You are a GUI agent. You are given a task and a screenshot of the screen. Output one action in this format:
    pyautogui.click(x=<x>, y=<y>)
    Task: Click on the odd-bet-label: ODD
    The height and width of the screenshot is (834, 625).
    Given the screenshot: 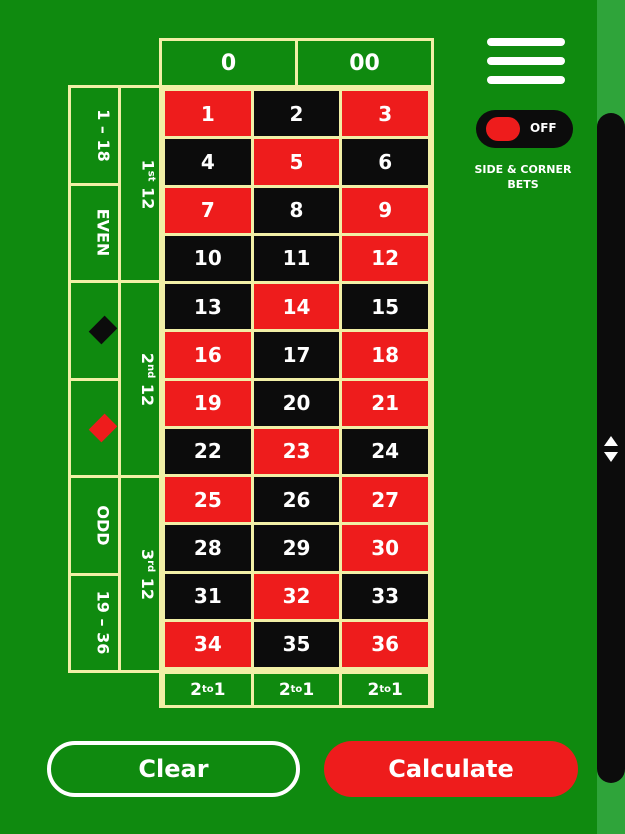 What is the action you would take?
    pyautogui.click(x=103, y=525)
    